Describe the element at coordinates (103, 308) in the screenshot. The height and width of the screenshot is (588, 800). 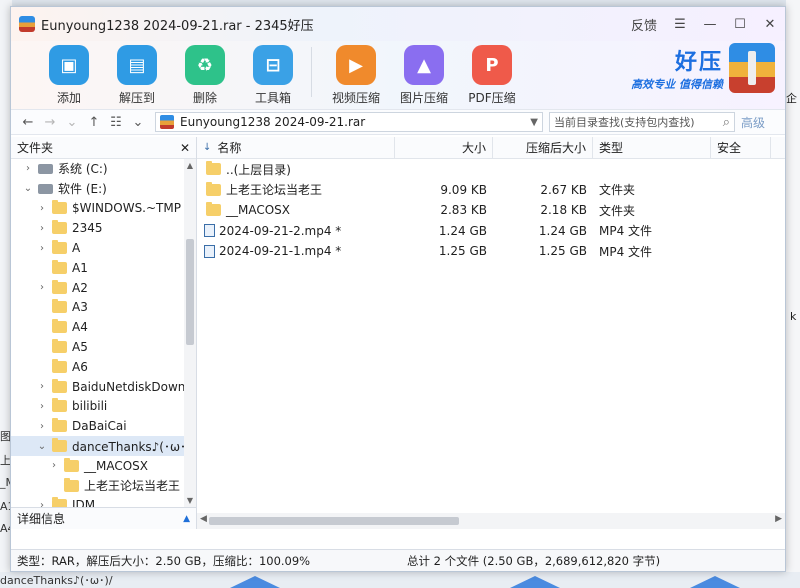
I see `tree-item: A3` at that location.